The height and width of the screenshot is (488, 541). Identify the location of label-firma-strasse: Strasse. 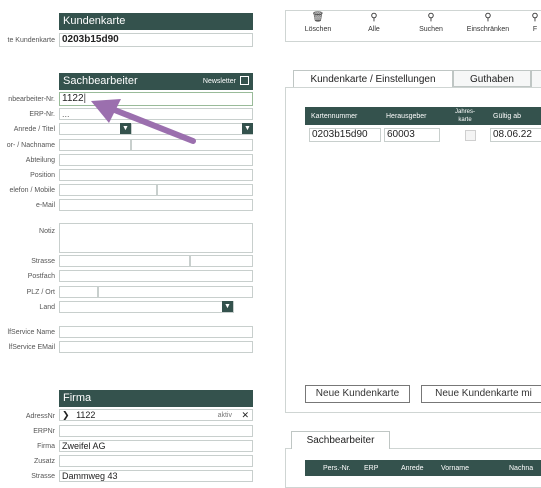
(43, 476).